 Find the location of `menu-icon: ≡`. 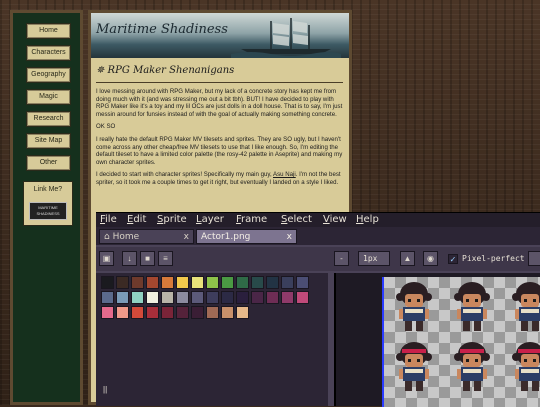

menu-icon: ≡ is located at coordinates (165, 258).